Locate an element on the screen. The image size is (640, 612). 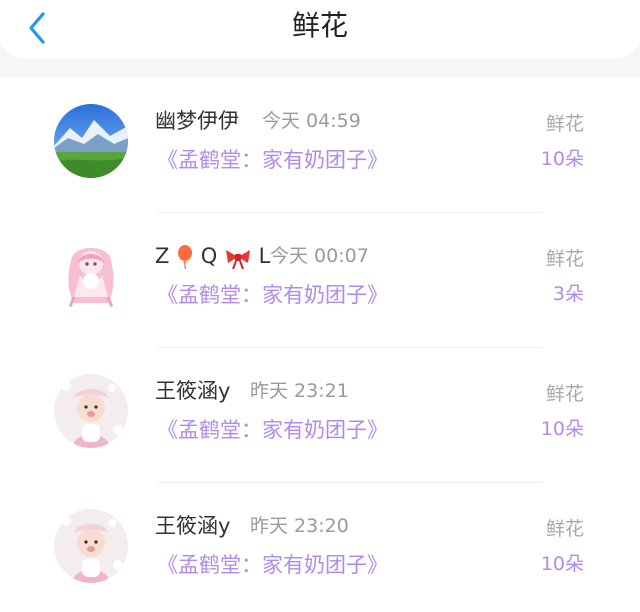
bow-icon is located at coordinates (237, 259).